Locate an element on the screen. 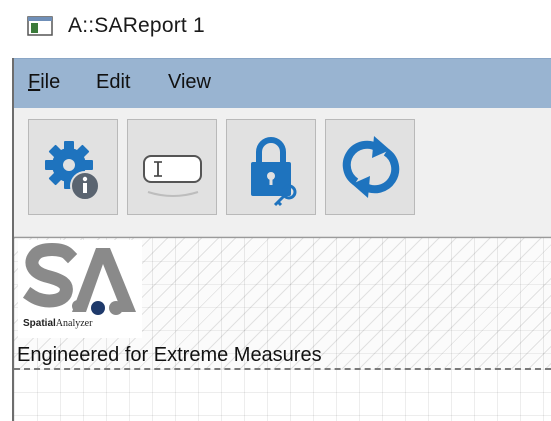  lock-key-icon is located at coordinates (274, 172).